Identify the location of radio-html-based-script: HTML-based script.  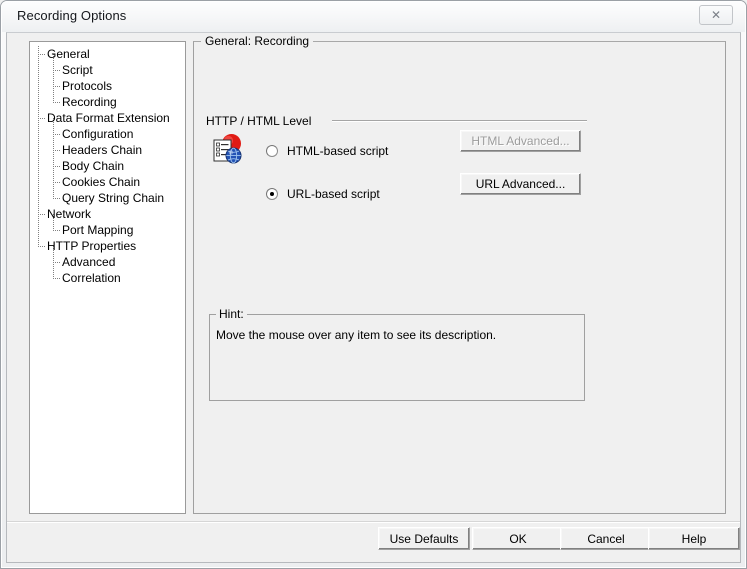
(327, 151).